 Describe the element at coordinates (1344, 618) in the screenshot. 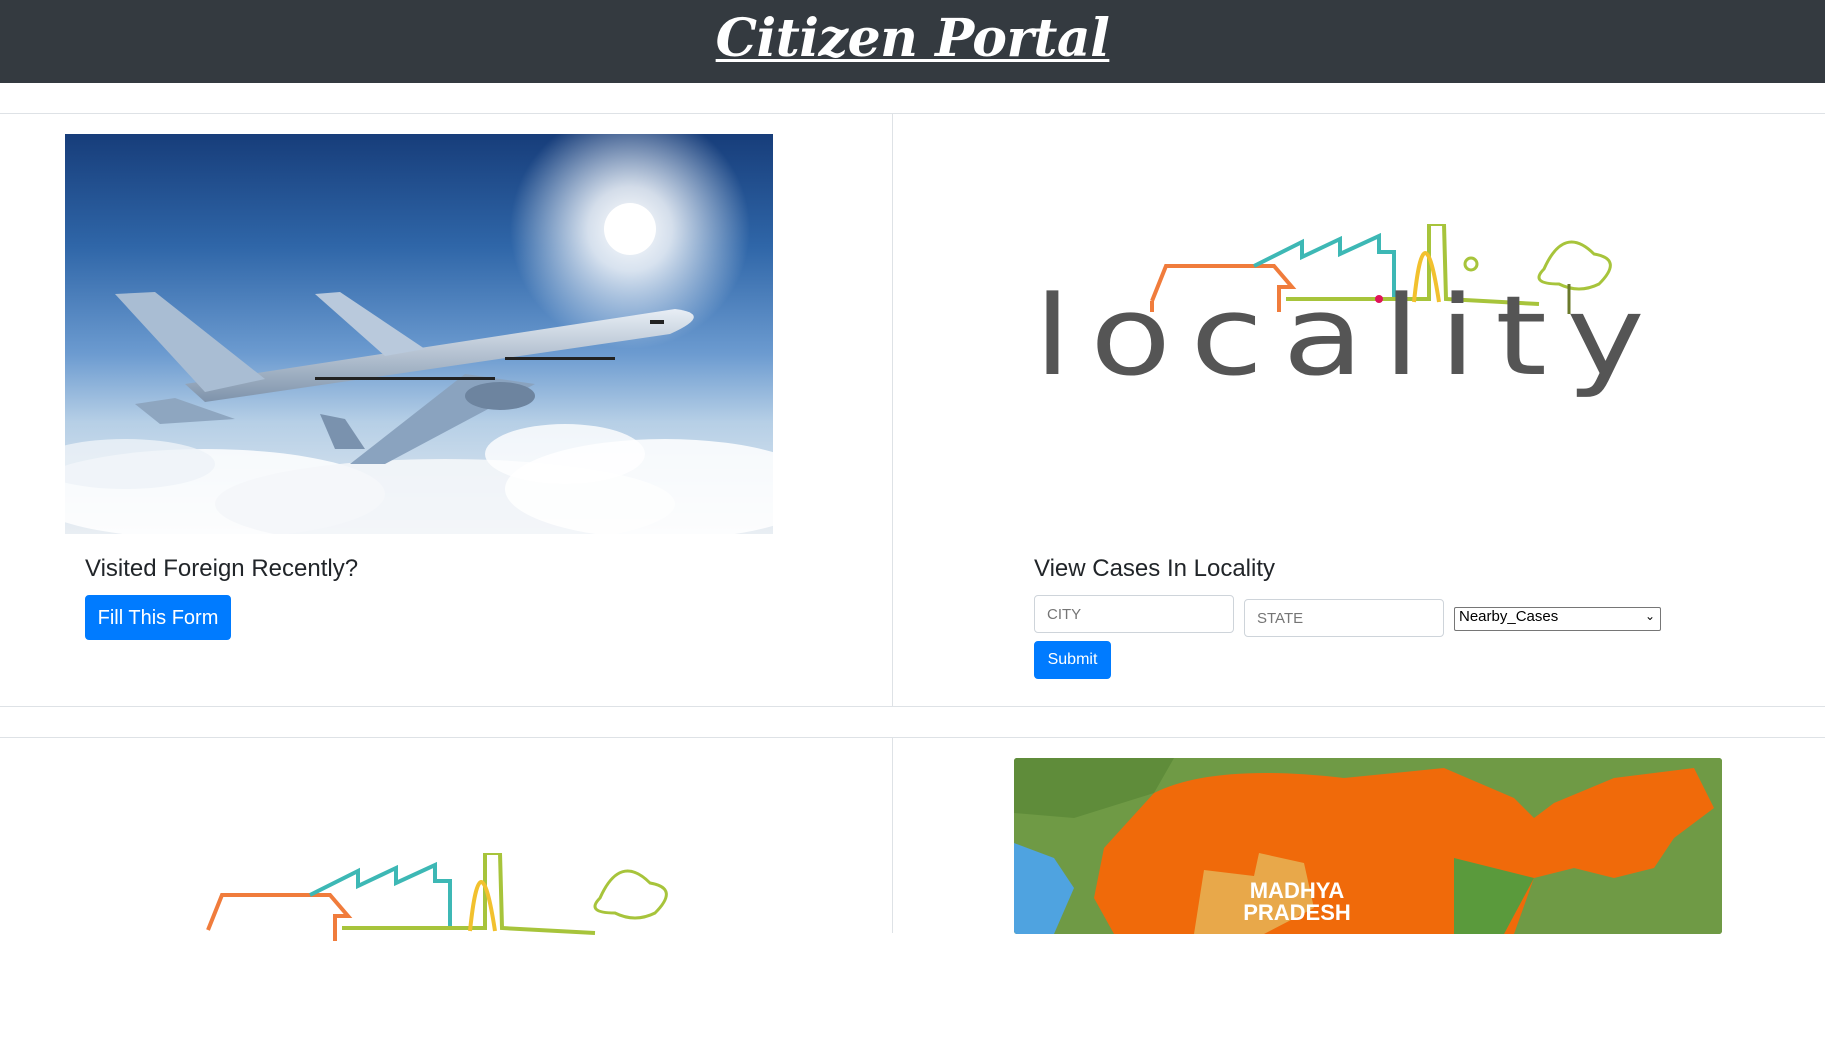

I see `state-input` at that location.